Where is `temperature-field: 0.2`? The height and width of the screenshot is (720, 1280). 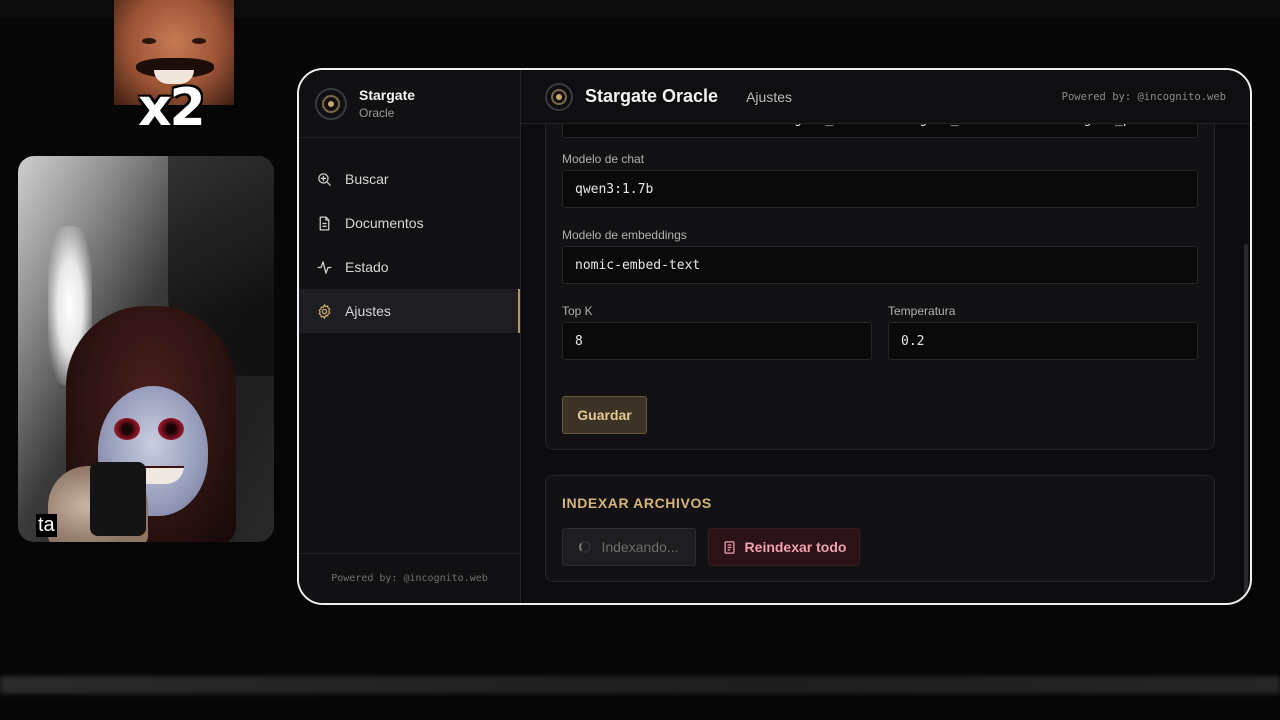 temperature-field: 0.2 is located at coordinates (1043, 341).